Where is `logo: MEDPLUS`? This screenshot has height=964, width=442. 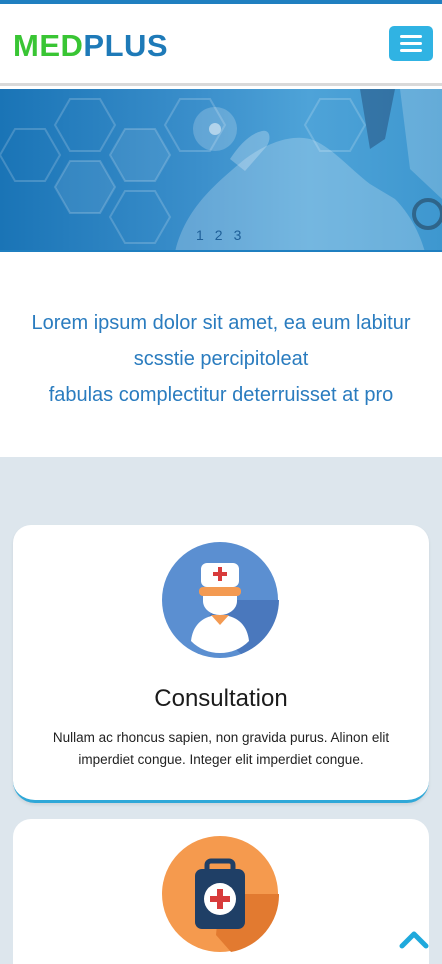 logo: MEDPLUS is located at coordinates (90, 46).